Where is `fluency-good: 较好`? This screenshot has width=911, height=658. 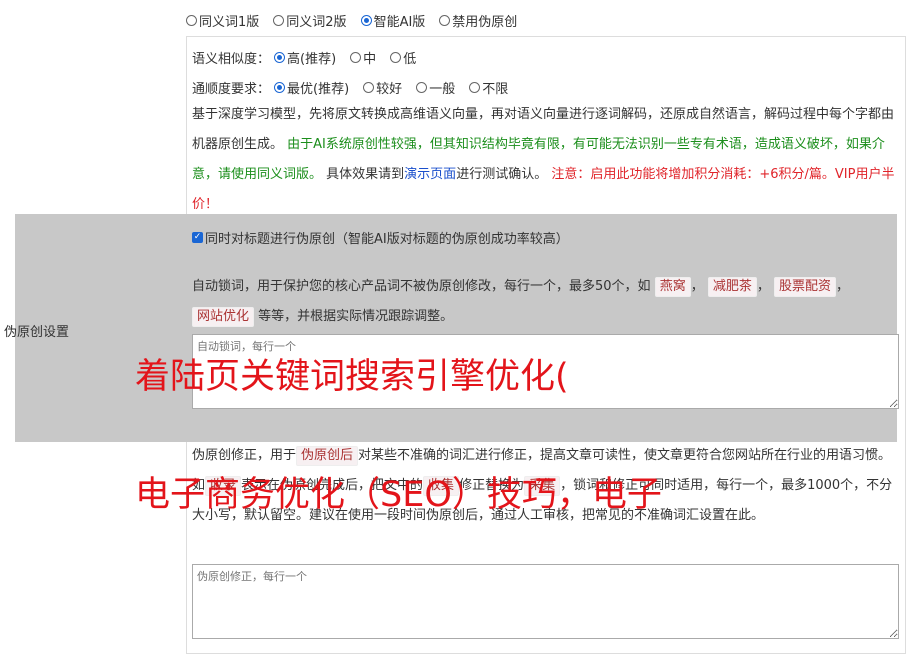
fluency-good: 较好 is located at coordinates (382, 87).